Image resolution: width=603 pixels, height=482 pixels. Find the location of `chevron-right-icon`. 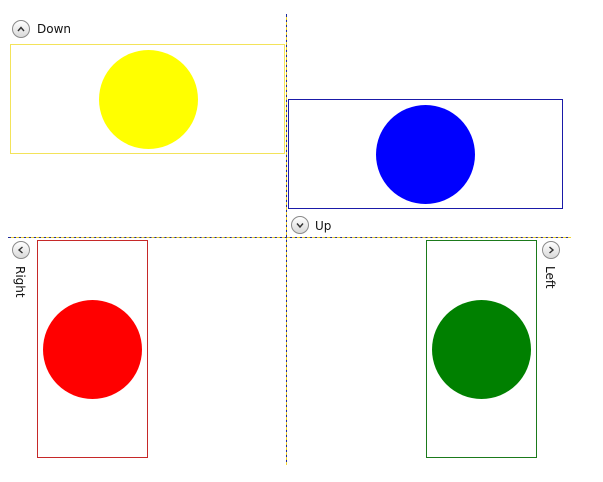

chevron-right-icon is located at coordinates (552, 250).